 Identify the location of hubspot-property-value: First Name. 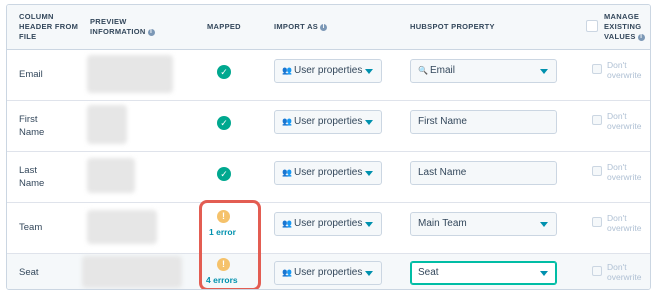
(442, 121).